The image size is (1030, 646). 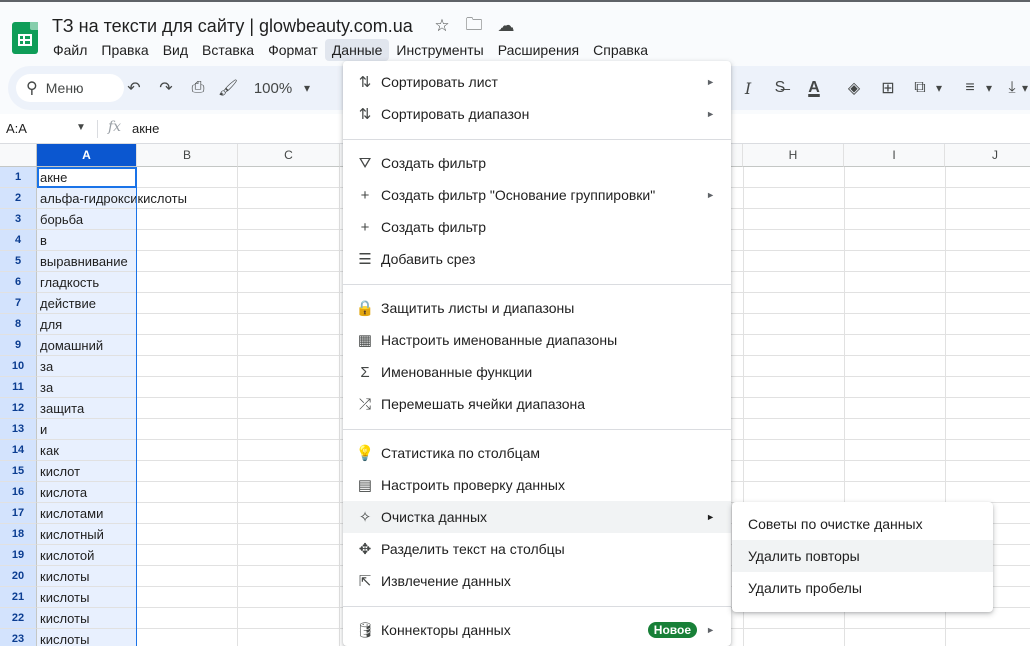 I want to click on menu-item-data-validation: ▤ Настроить проверку данных, so click(x=537, y=485).